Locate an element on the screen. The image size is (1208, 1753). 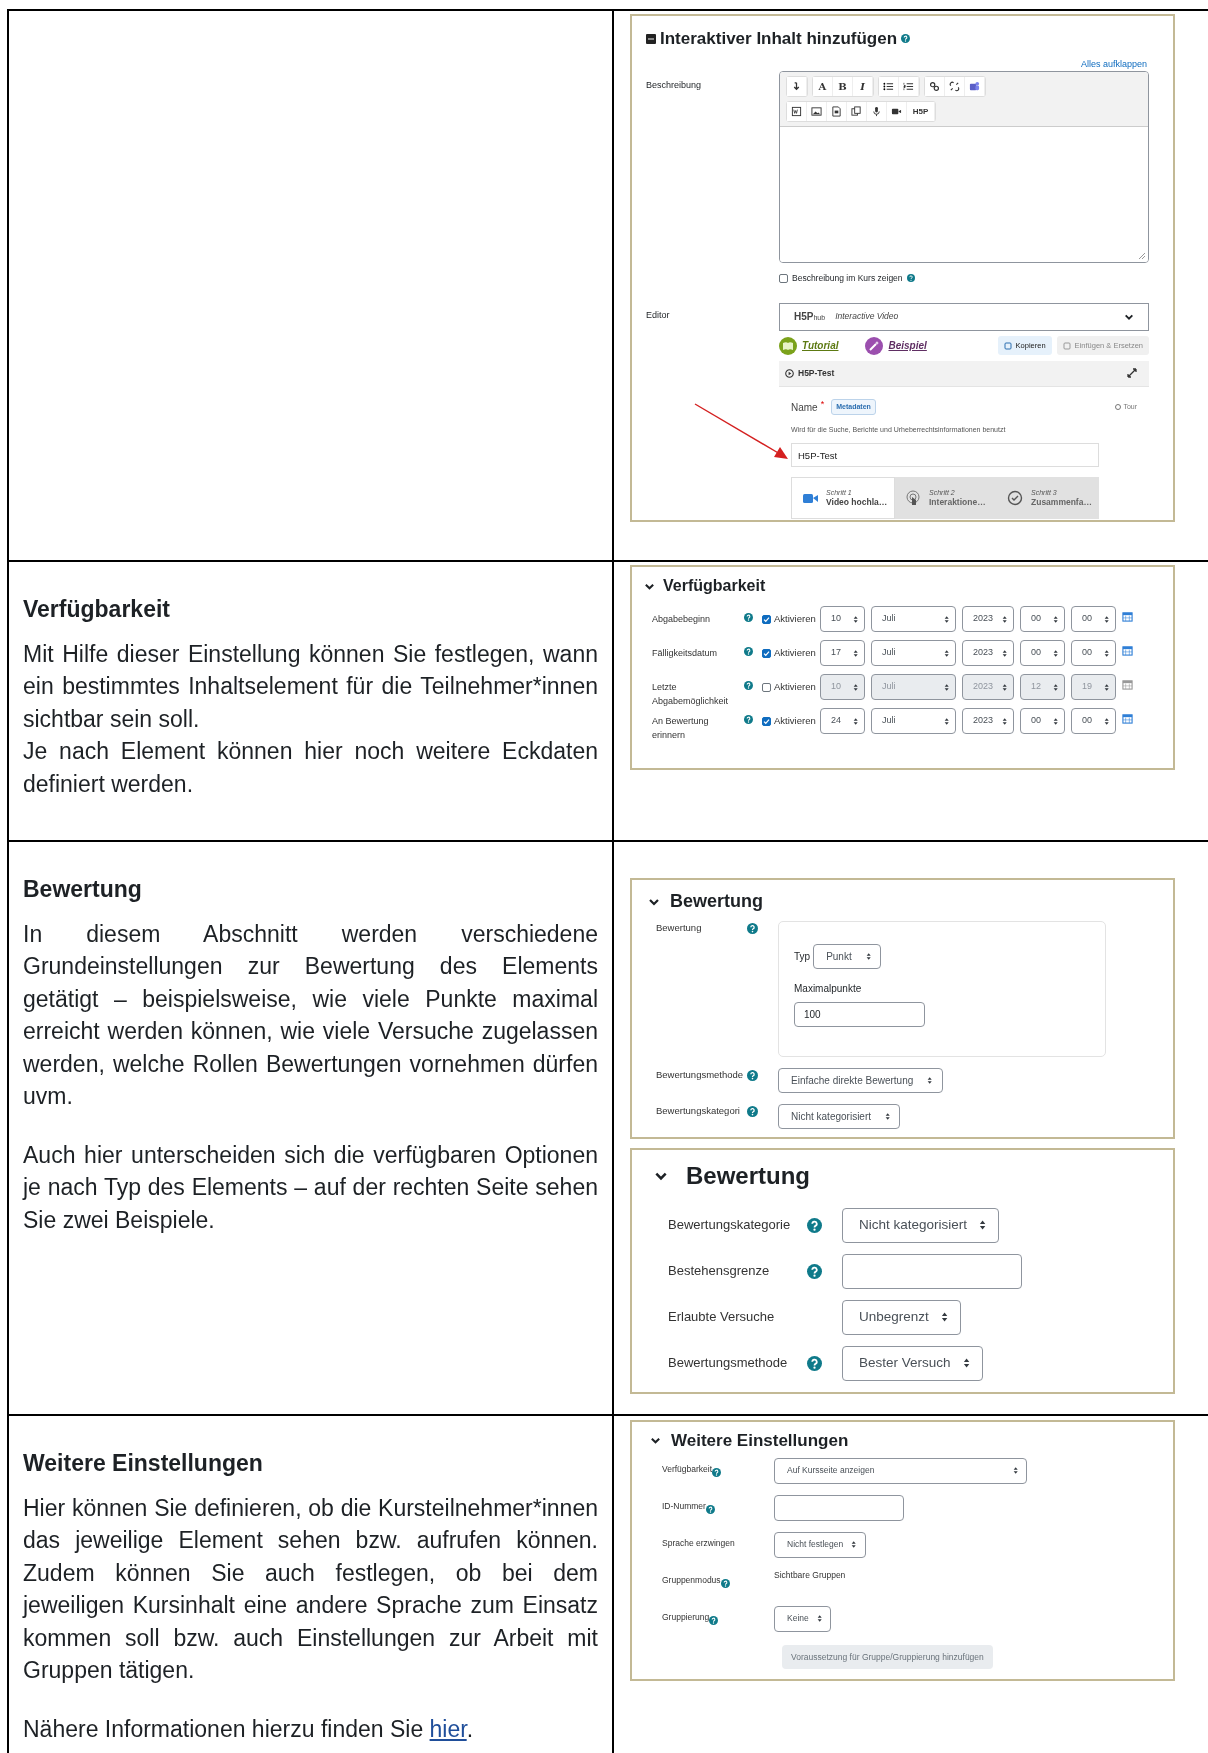
clipboard-icon is located at coordinates (1066, 345).